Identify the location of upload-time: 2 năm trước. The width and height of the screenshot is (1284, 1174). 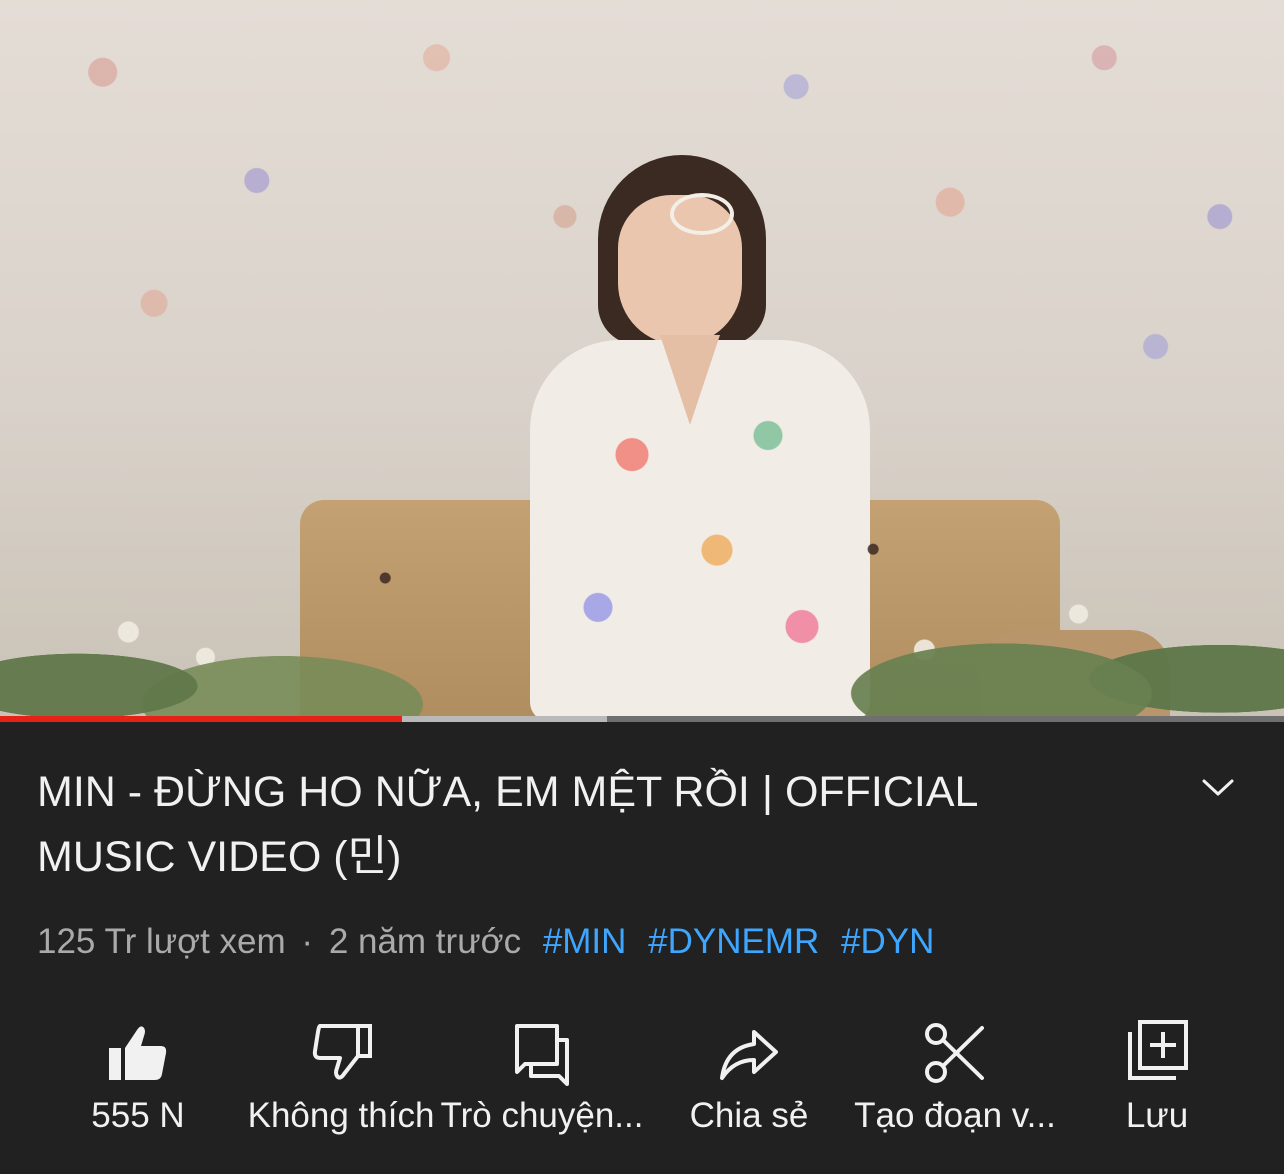
(425, 941).